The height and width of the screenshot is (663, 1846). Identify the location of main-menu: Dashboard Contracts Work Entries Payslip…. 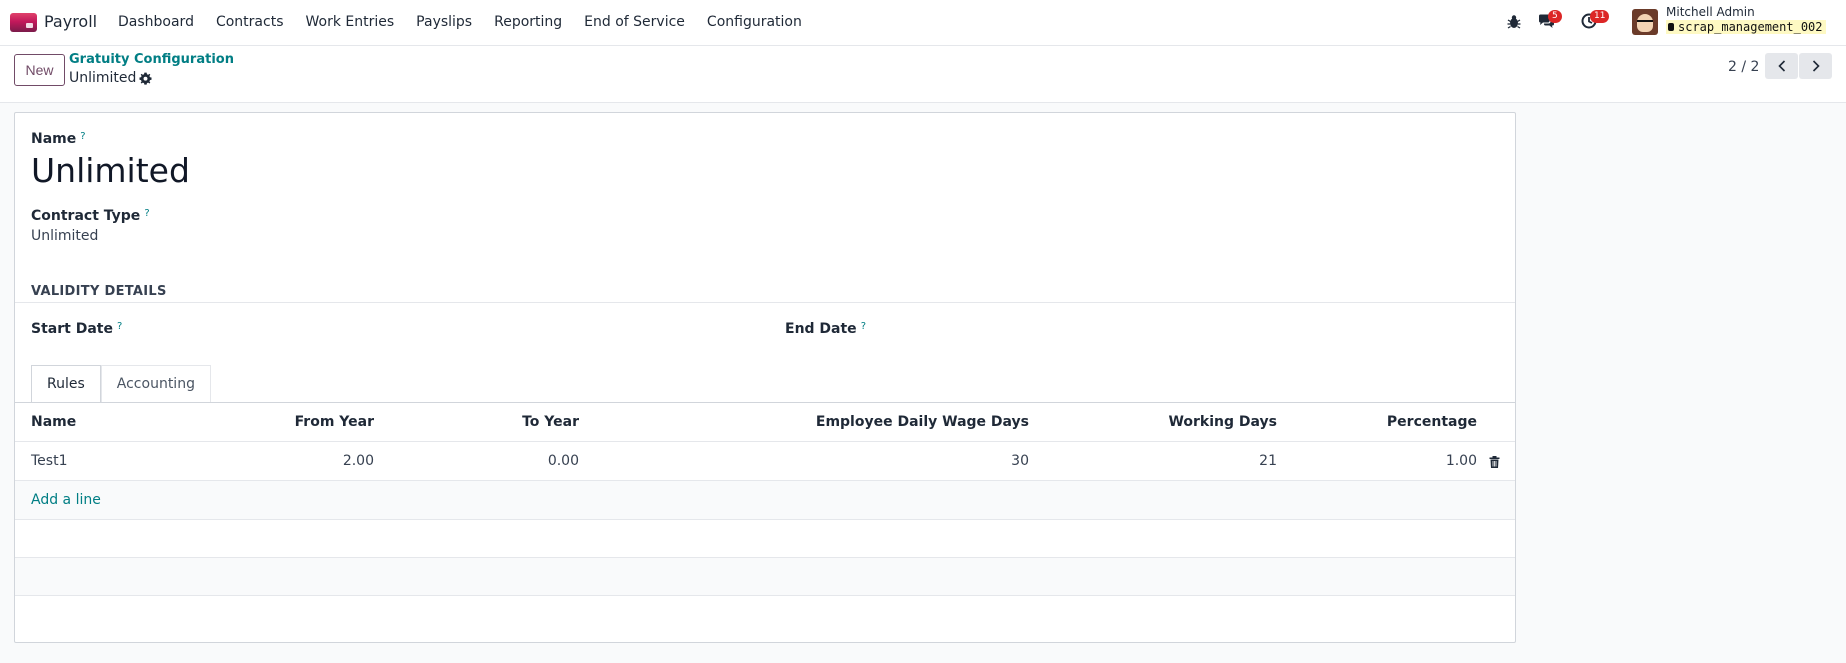
(471, 22).